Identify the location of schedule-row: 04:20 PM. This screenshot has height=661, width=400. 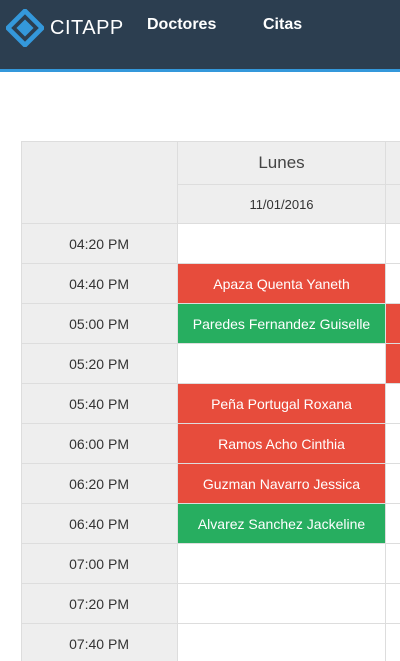
(211, 244).